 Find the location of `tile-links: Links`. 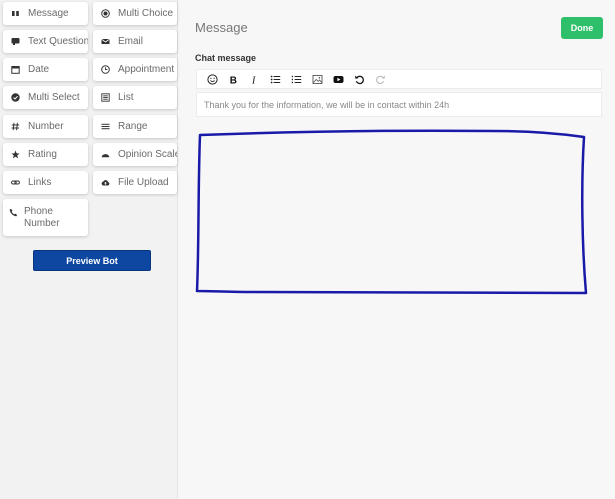

tile-links: Links is located at coordinates (45, 182).